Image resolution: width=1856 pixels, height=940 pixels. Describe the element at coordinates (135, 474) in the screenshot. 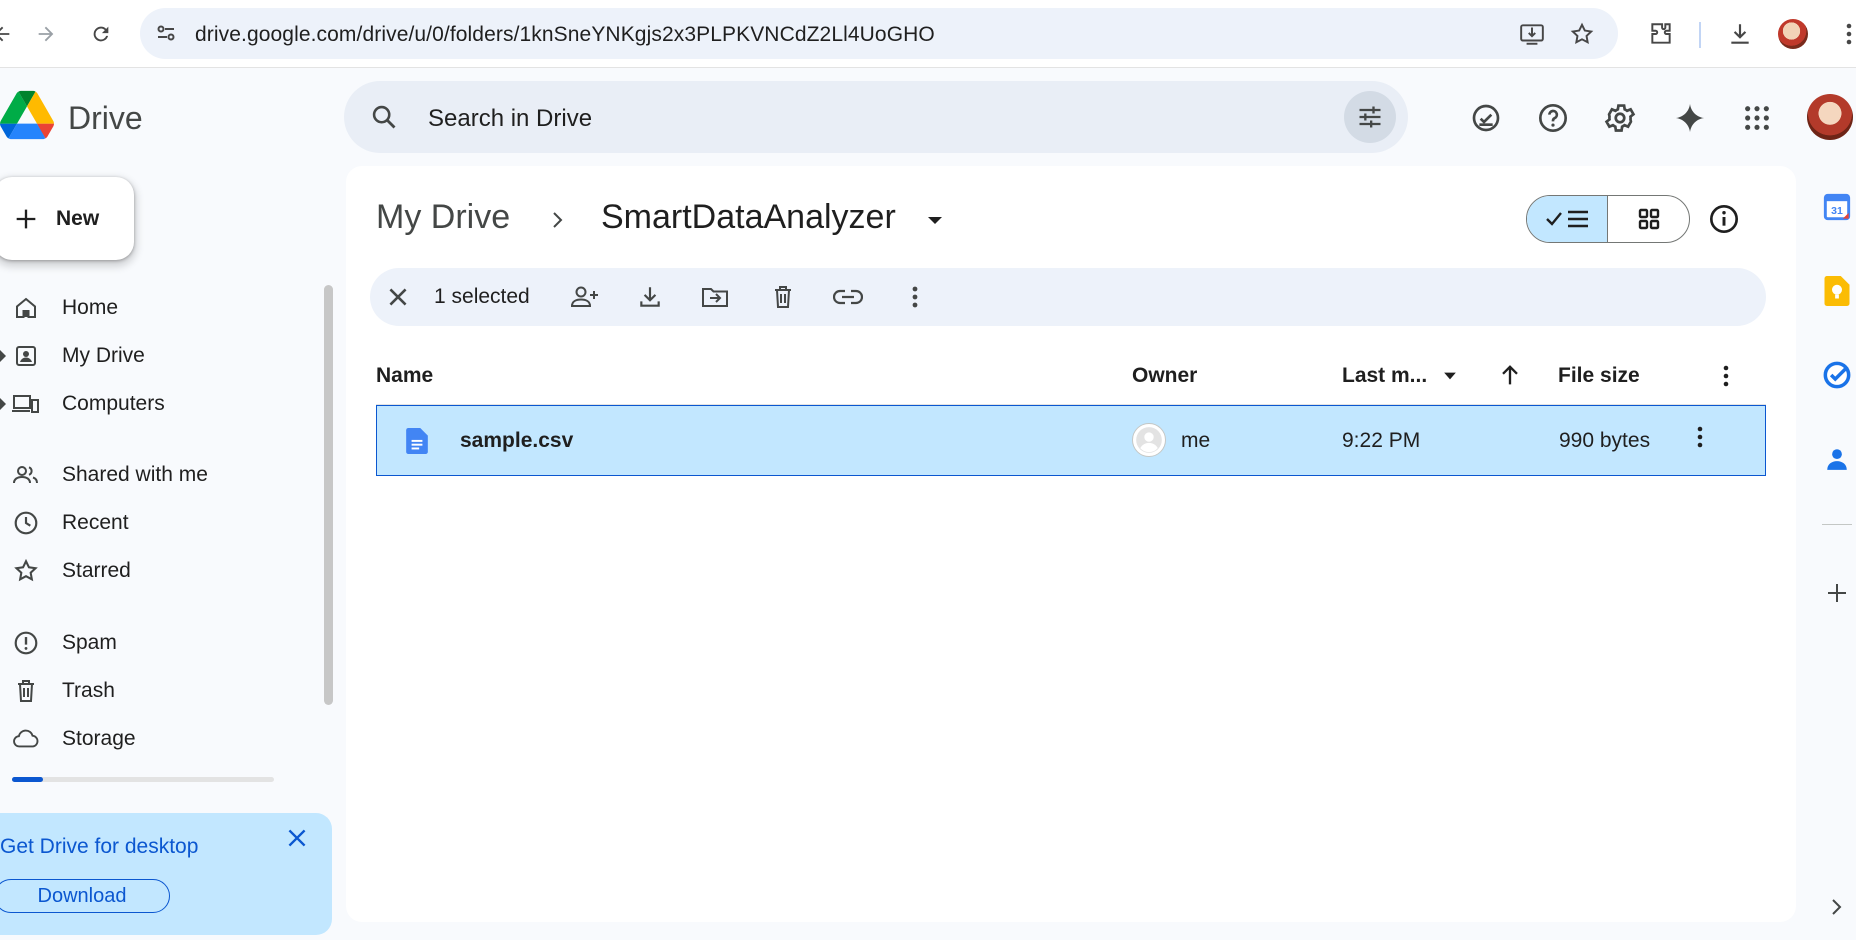

I see `sidebar-item-label: Shared with me` at that location.